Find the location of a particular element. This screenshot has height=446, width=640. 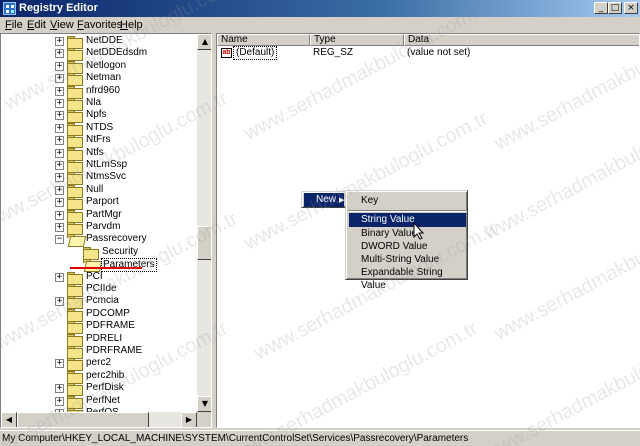

window-title: Registry Editor is located at coordinates (58, 8).